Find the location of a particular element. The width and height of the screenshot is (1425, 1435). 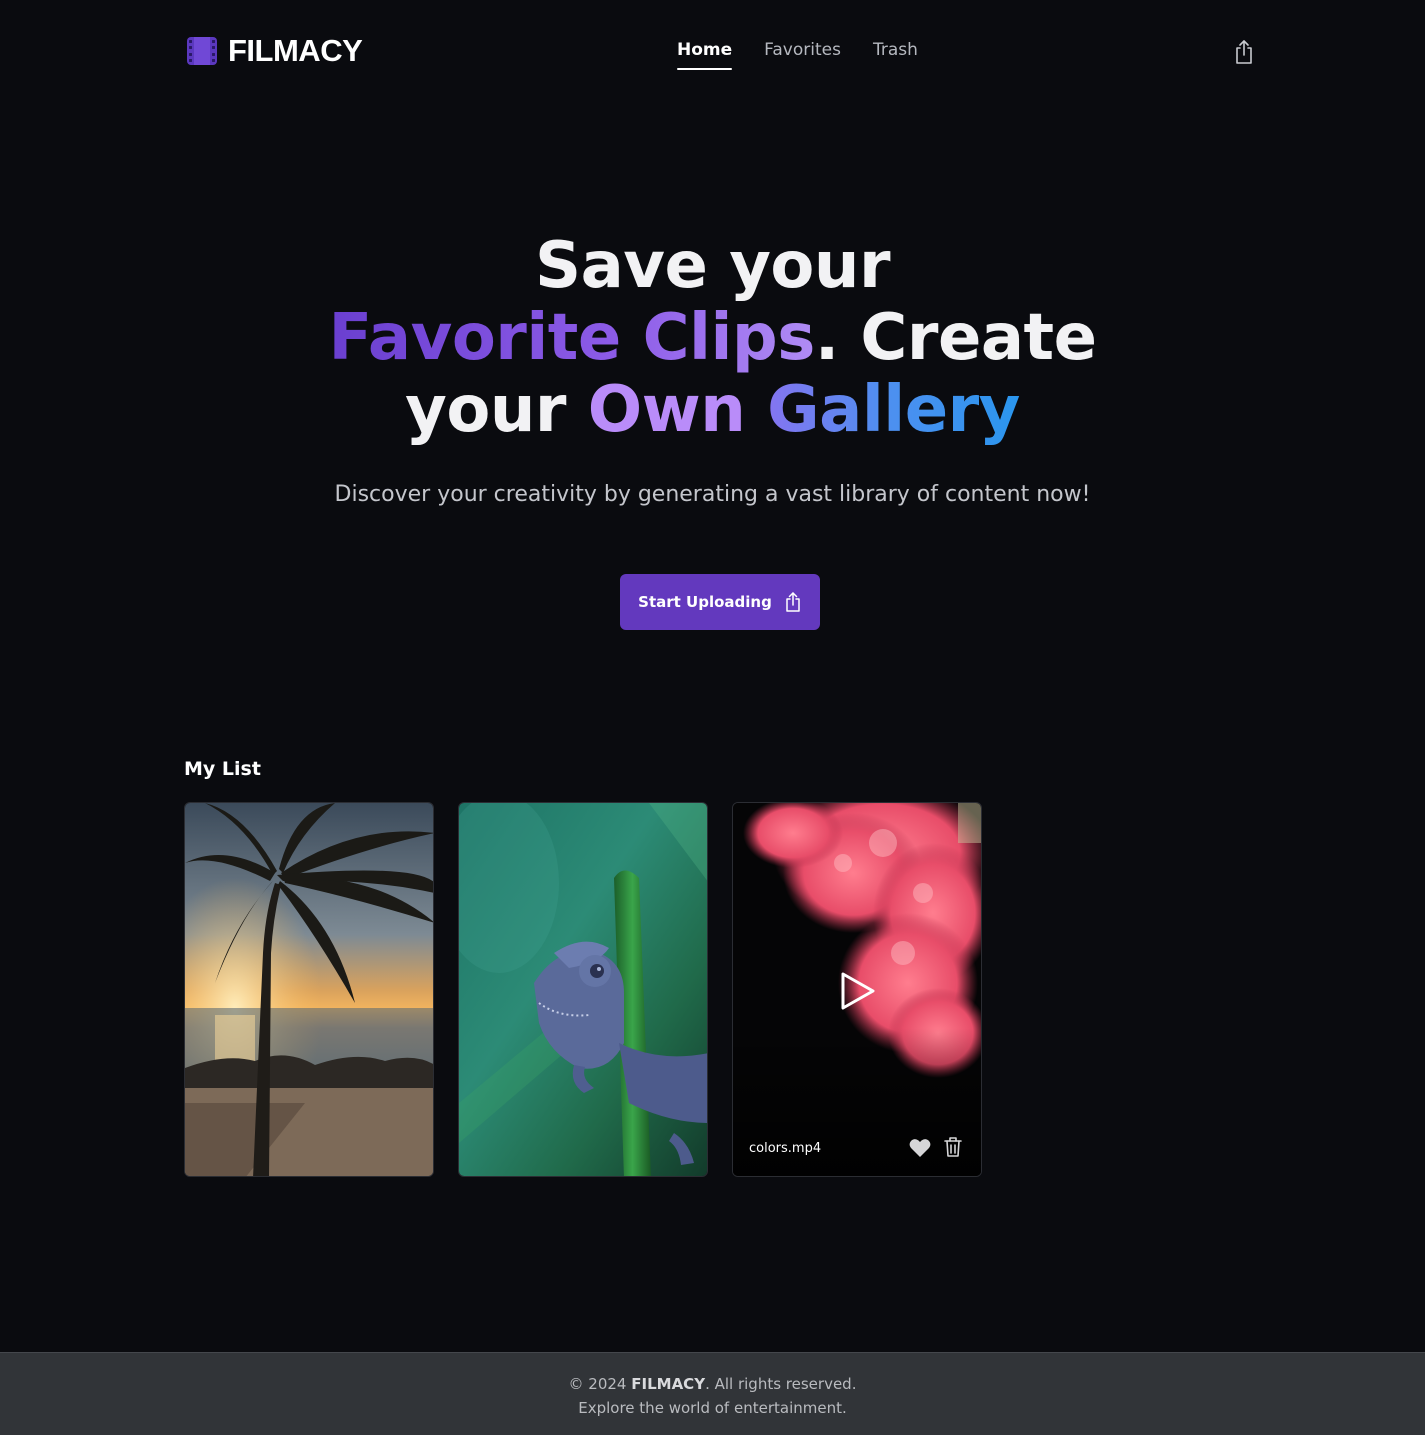

video-card-colors: colors.mp4 is located at coordinates (857, 989).